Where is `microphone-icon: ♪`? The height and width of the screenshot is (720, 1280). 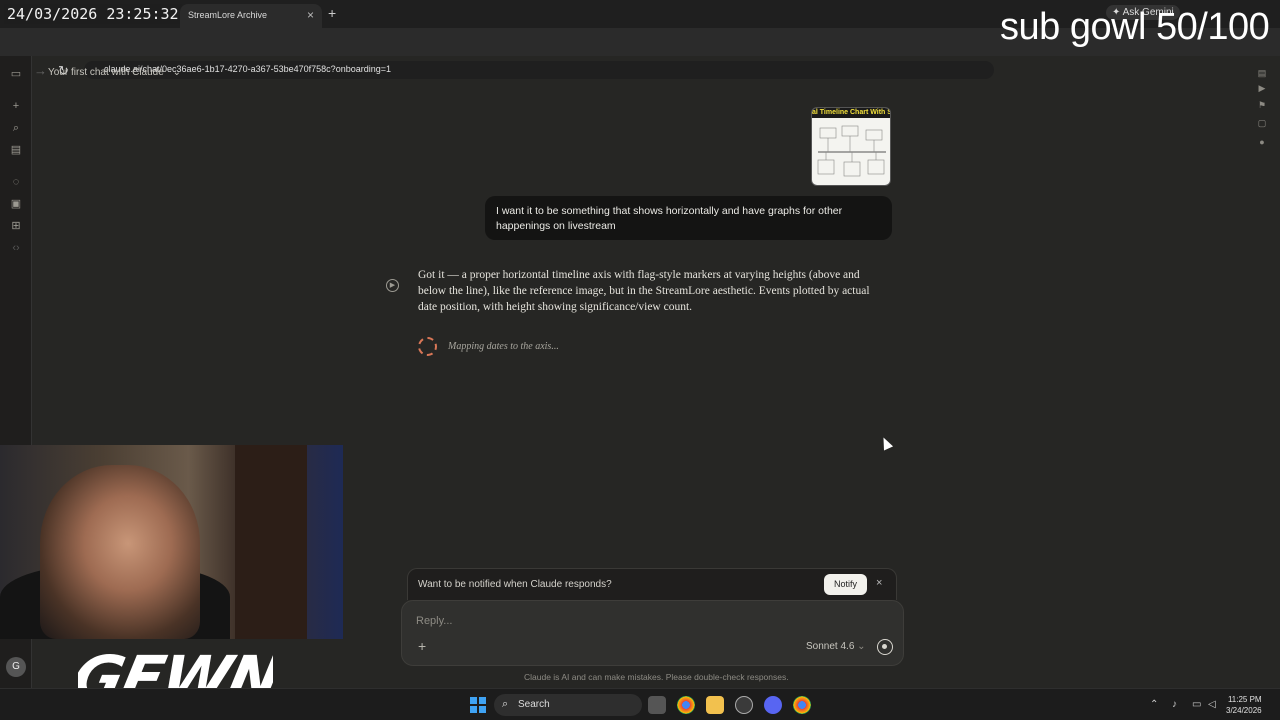 microphone-icon: ♪ is located at coordinates (1174, 704).